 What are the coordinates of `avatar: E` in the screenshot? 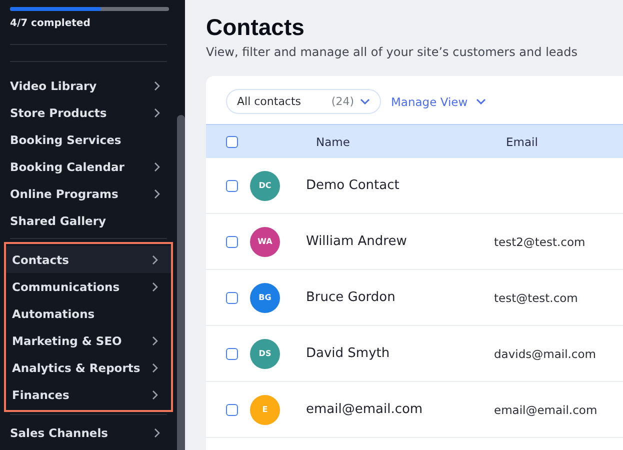 It's located at (265, 409).